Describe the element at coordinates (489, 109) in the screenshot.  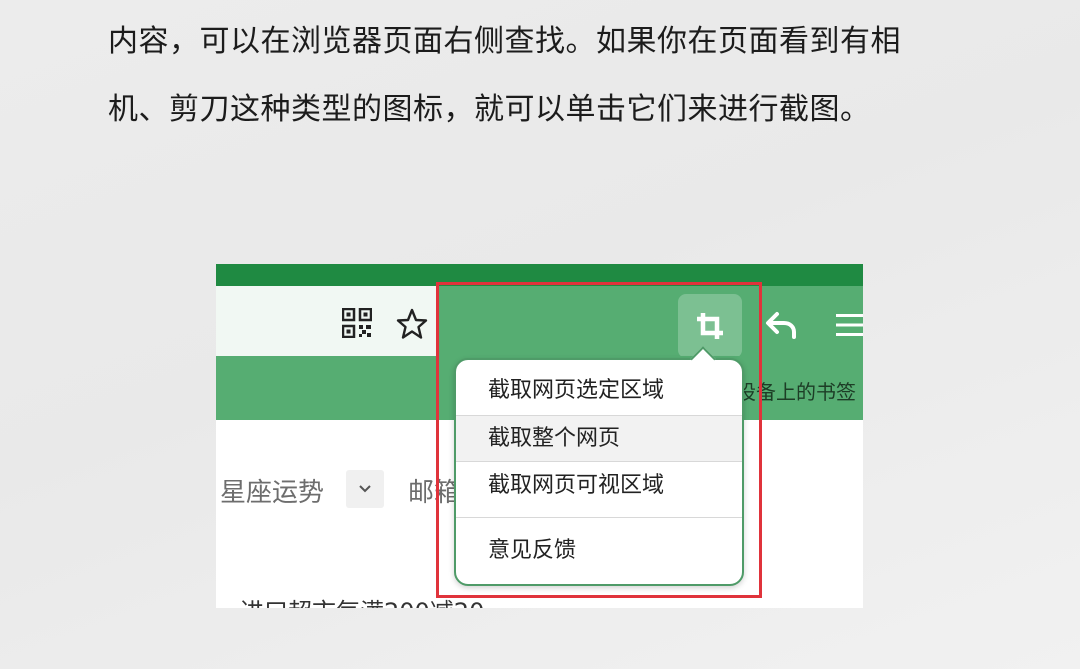
I see `article-text-line-2: 机、剪刀这种类型的图标，就可以单击它们来进行截图。` at that location.